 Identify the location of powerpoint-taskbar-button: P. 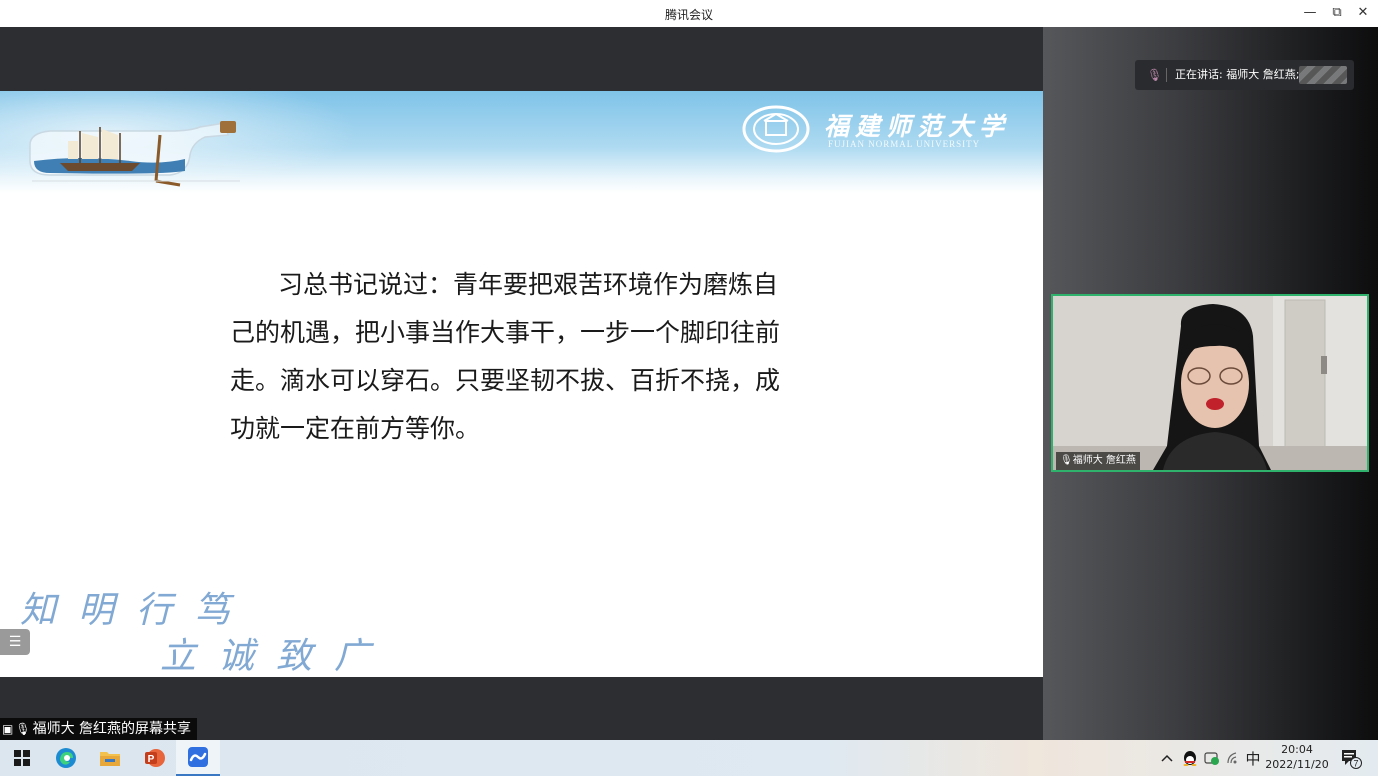
(154, 758).